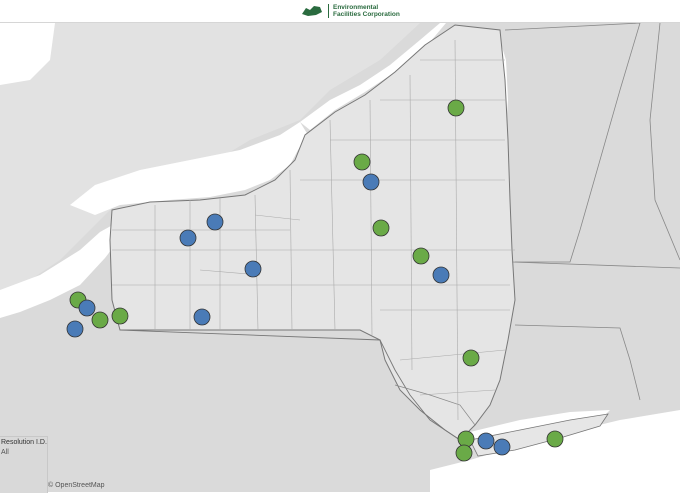  I want to click on filter-label: Resolution I.D., so click(24, 442).